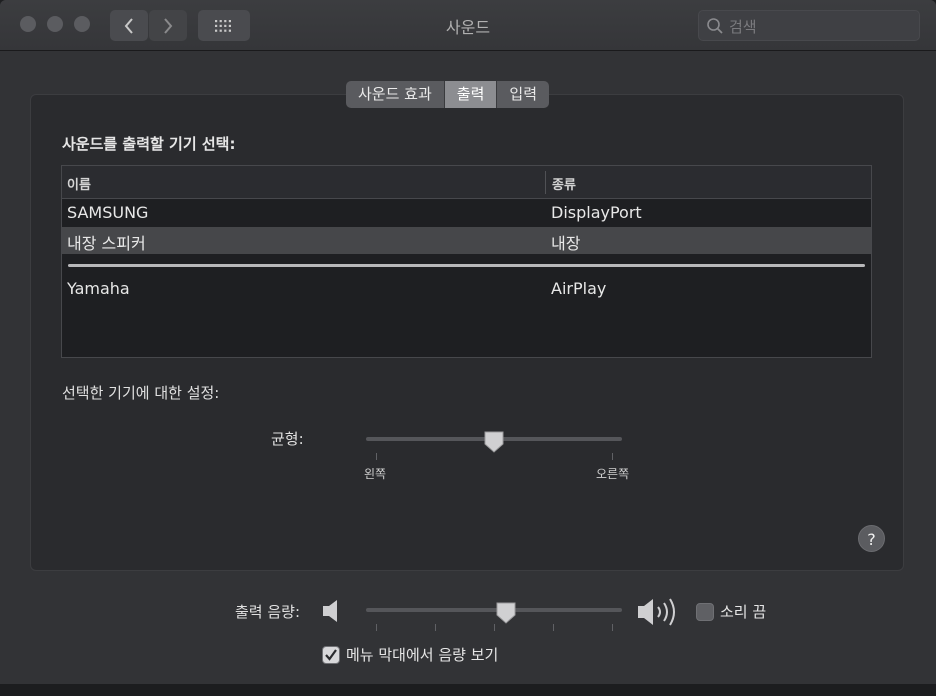  I want to click on tab-bar: 사운드 효과 출력 입력, so click(447, 94).